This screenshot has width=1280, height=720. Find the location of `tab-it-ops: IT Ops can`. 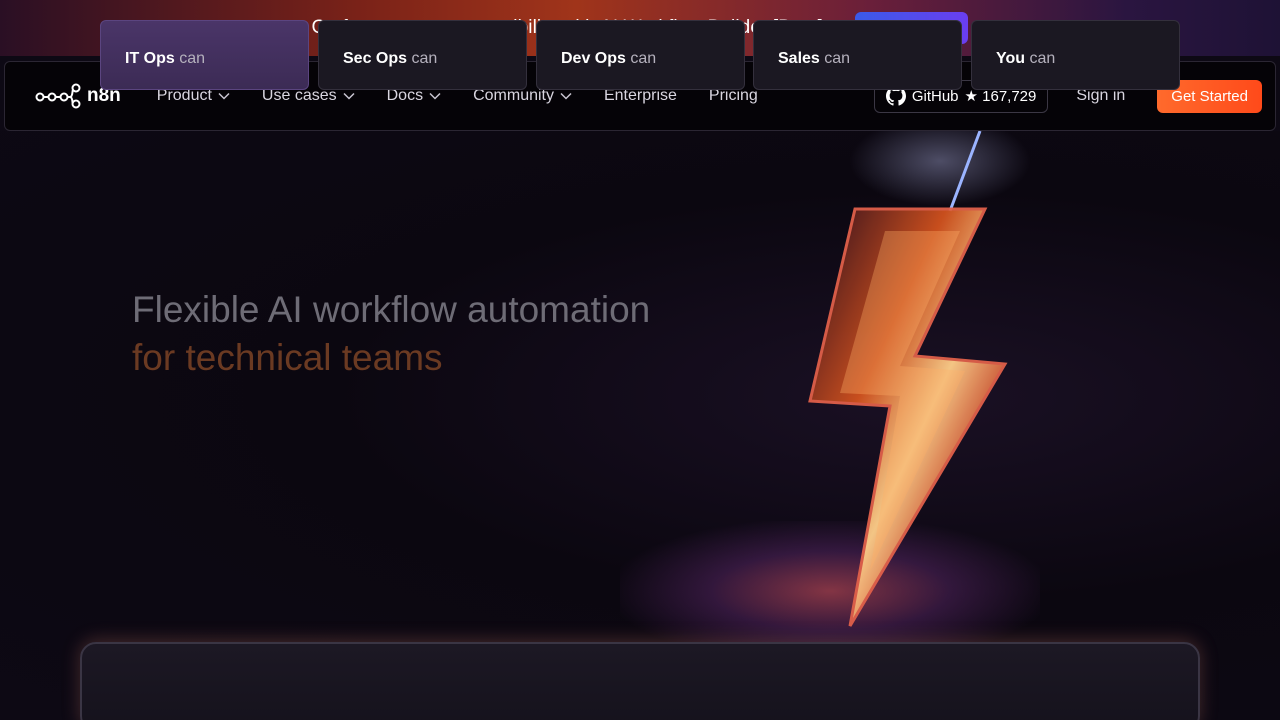

tab-it-ops: IT Ops can is located at coordinates (204, 55).